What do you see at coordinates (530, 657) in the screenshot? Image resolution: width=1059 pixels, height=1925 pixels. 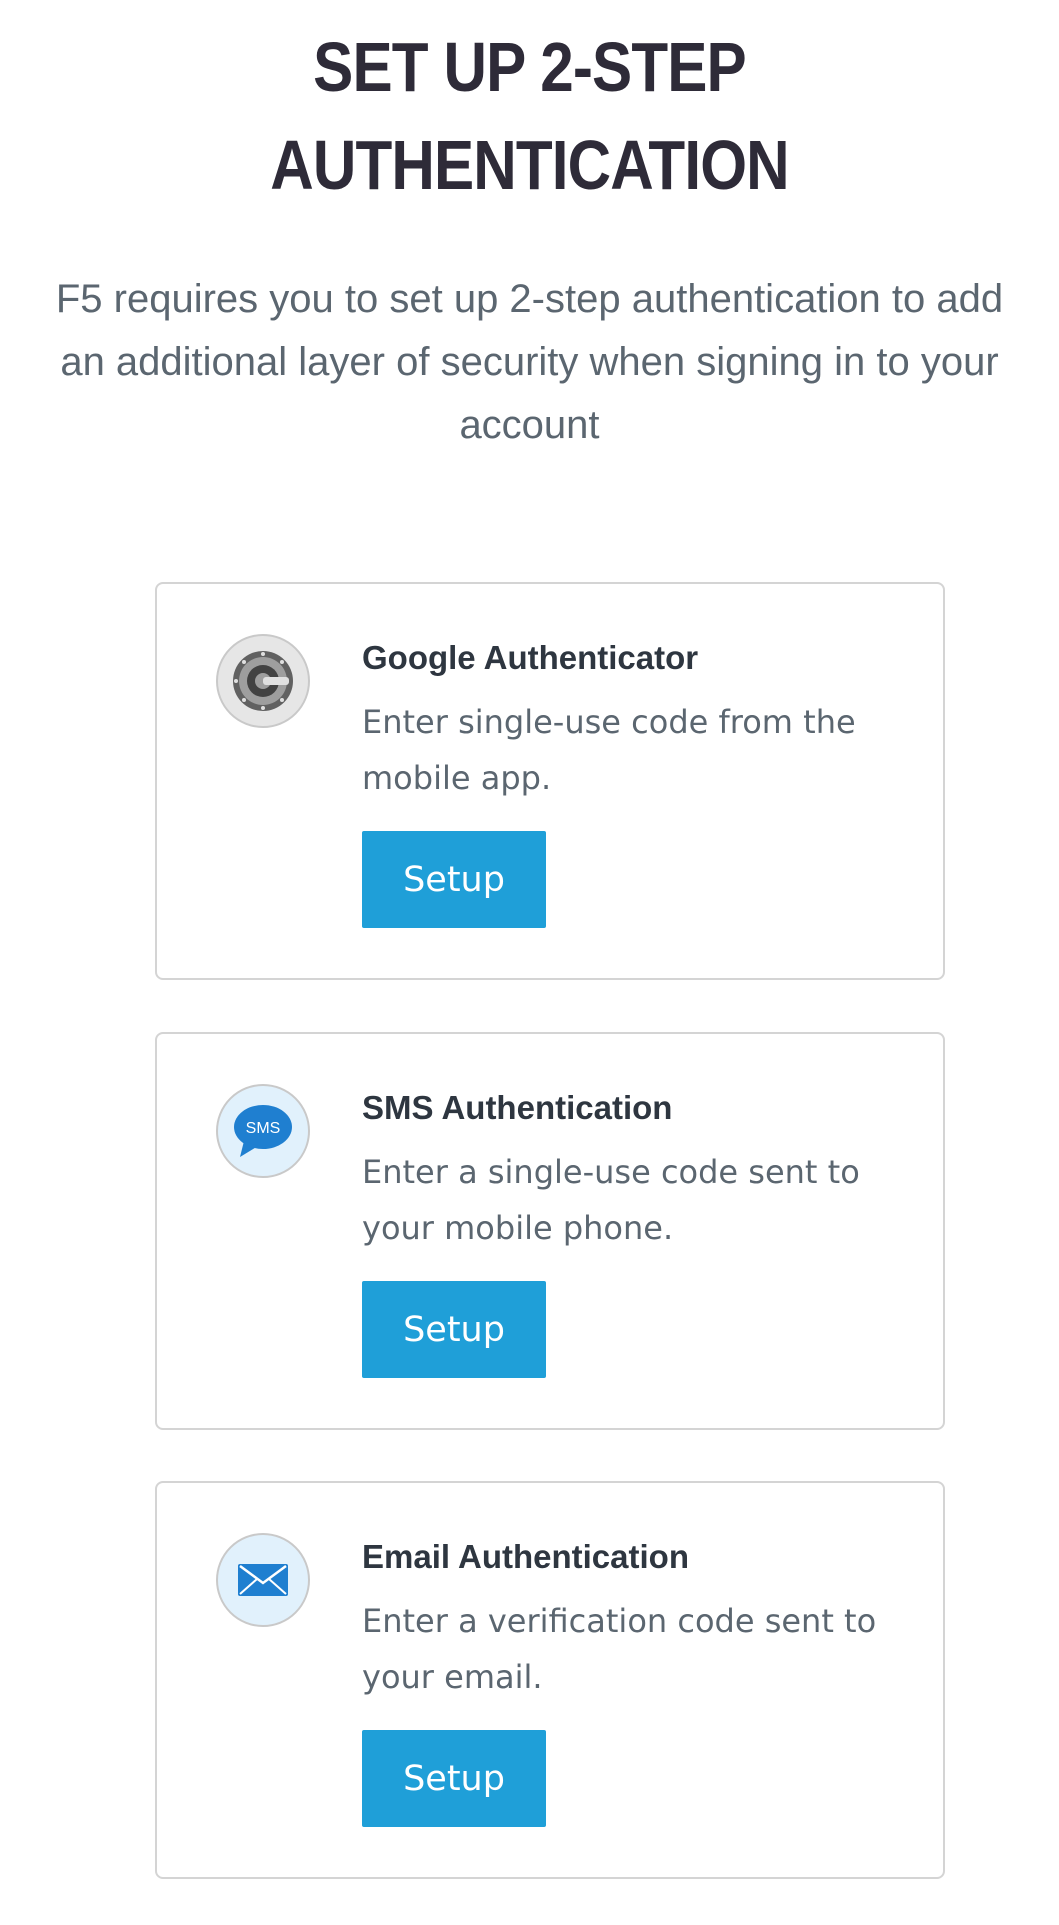 I see `google-authenticator-title: Google Authenticator` at bounding box center [530, 657].